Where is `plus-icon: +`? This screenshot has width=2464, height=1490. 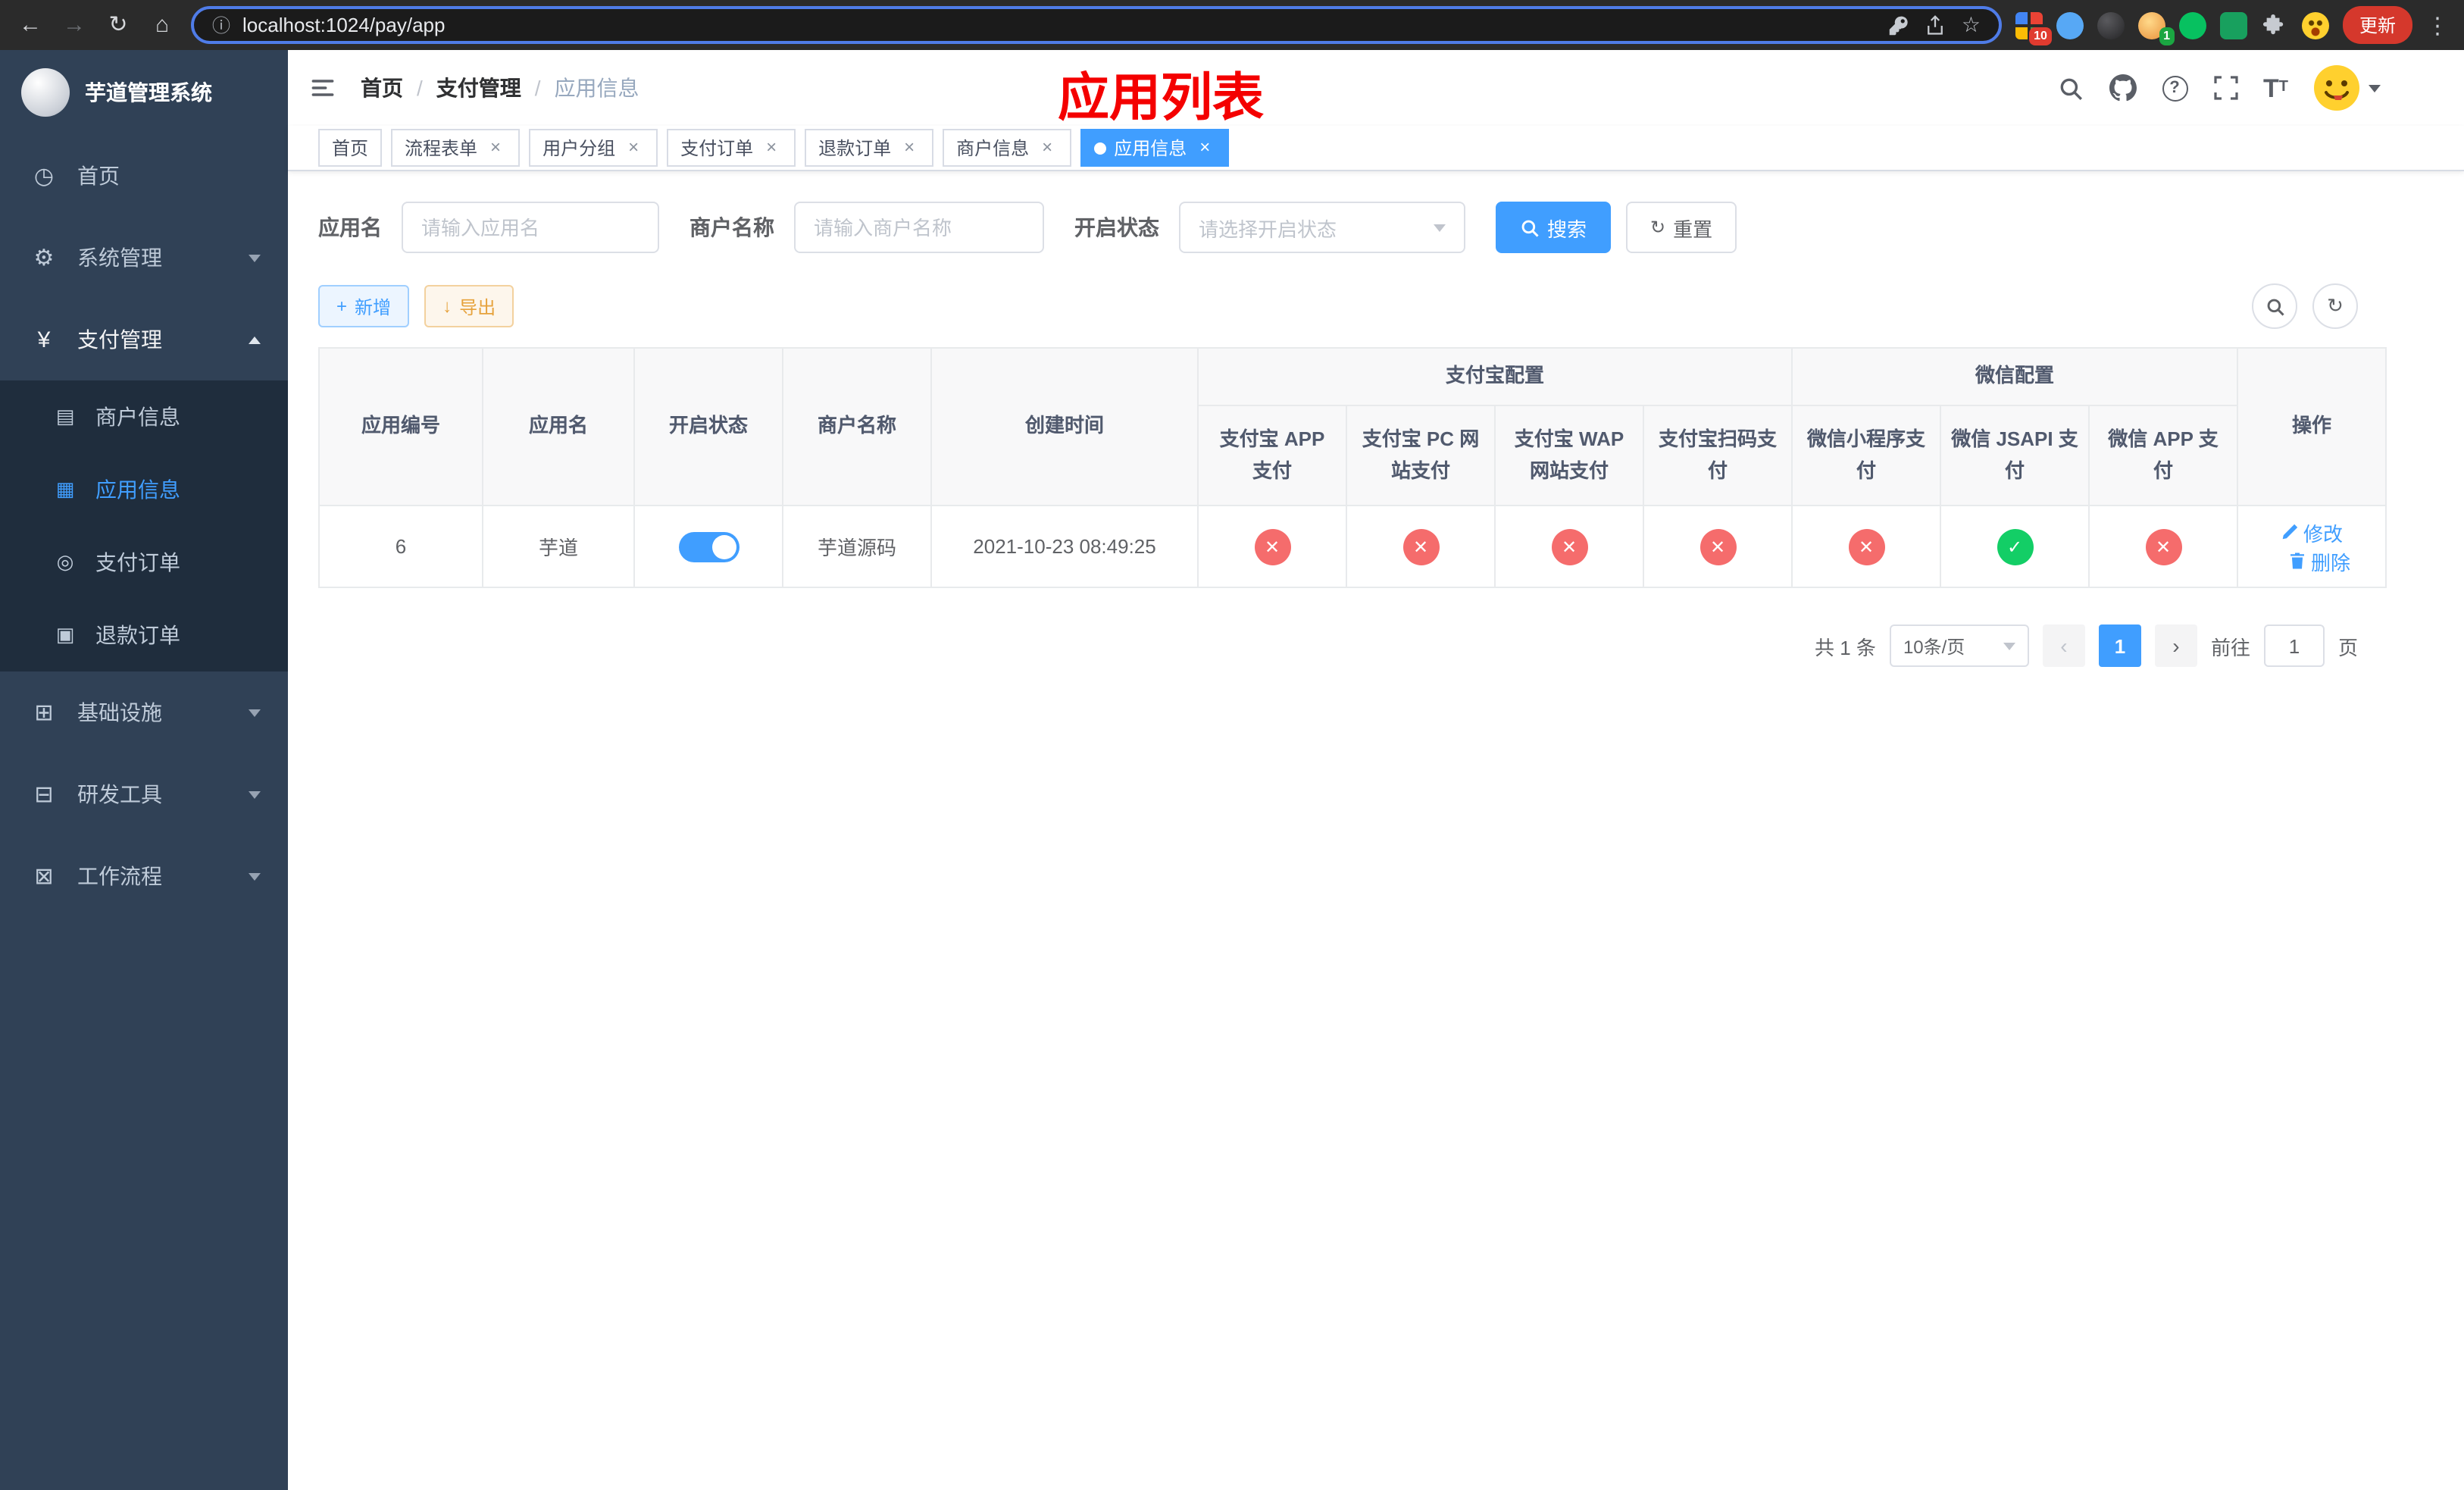 plus-icon: + is located at coordinates (342, 306).